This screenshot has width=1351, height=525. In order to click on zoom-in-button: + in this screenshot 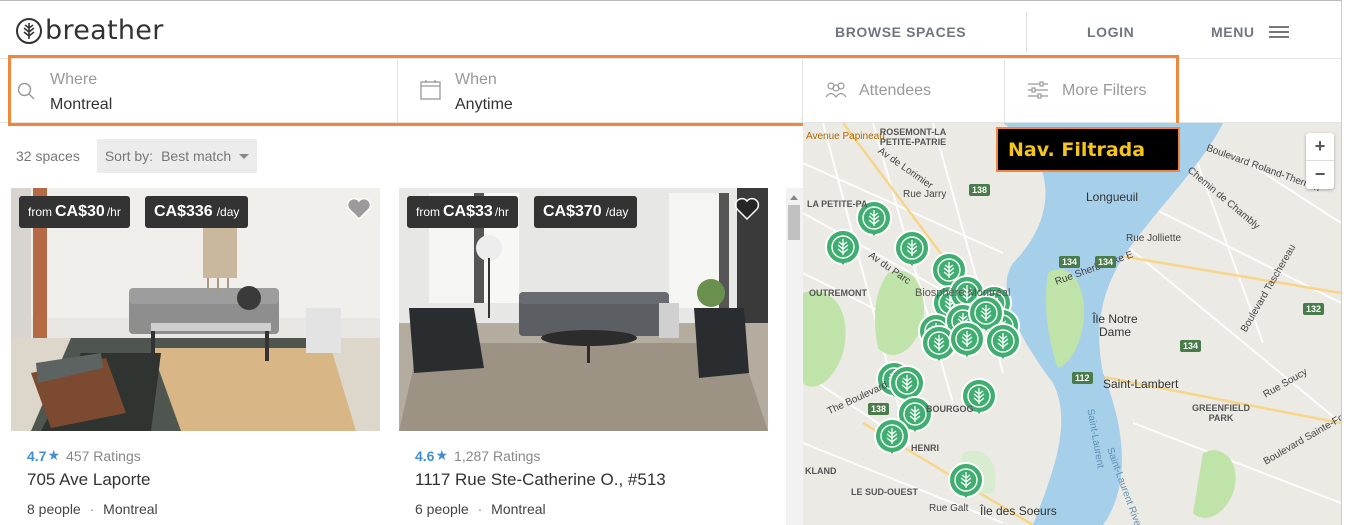, I will do `click(1320, 147)`.